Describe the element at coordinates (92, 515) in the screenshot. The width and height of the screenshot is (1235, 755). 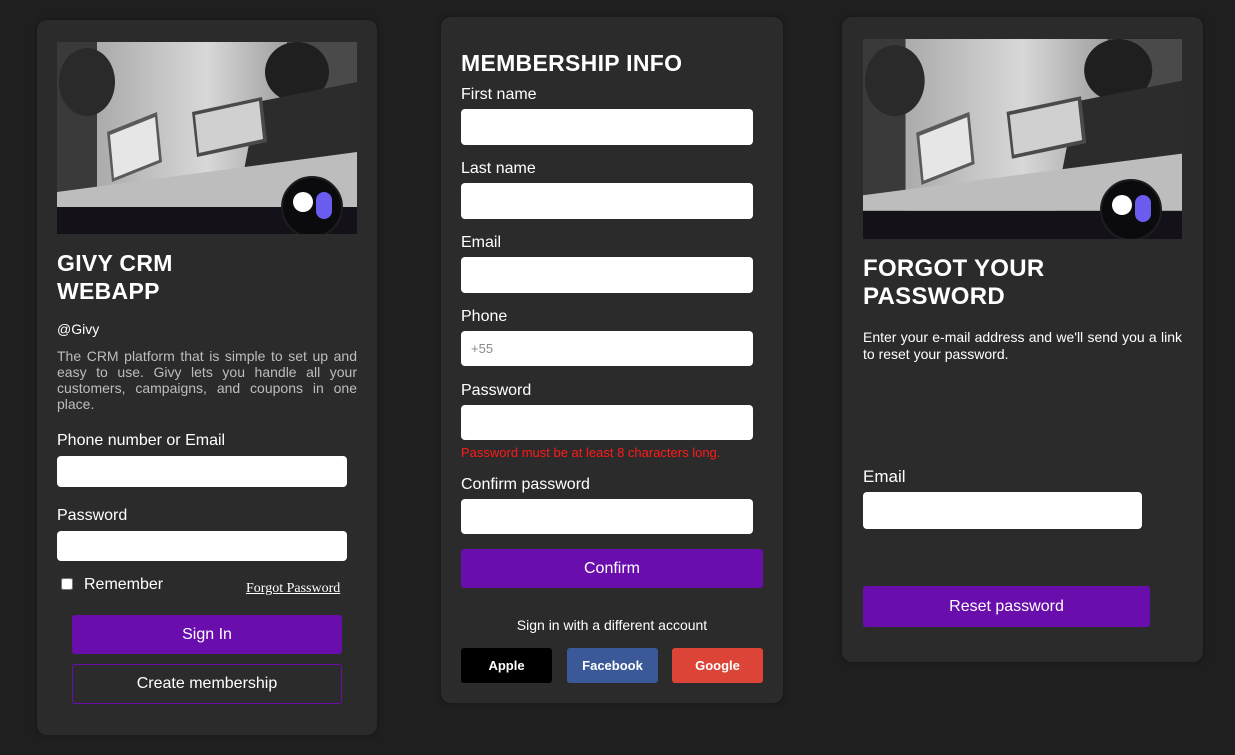
I see `password-label: Password` at that location.